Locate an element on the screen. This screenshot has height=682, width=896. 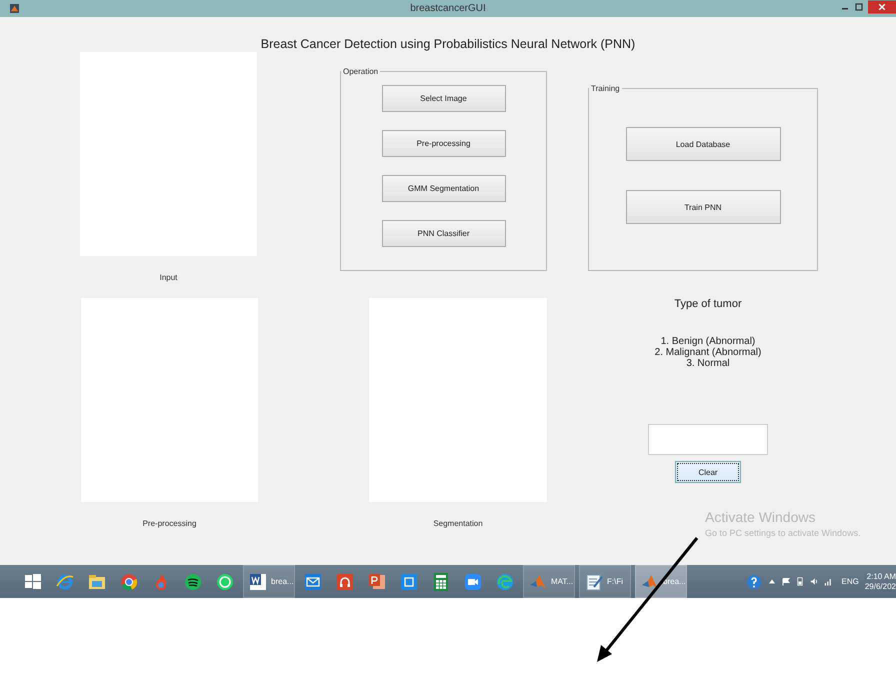
battery-icon is located at coordinates (800, 581).